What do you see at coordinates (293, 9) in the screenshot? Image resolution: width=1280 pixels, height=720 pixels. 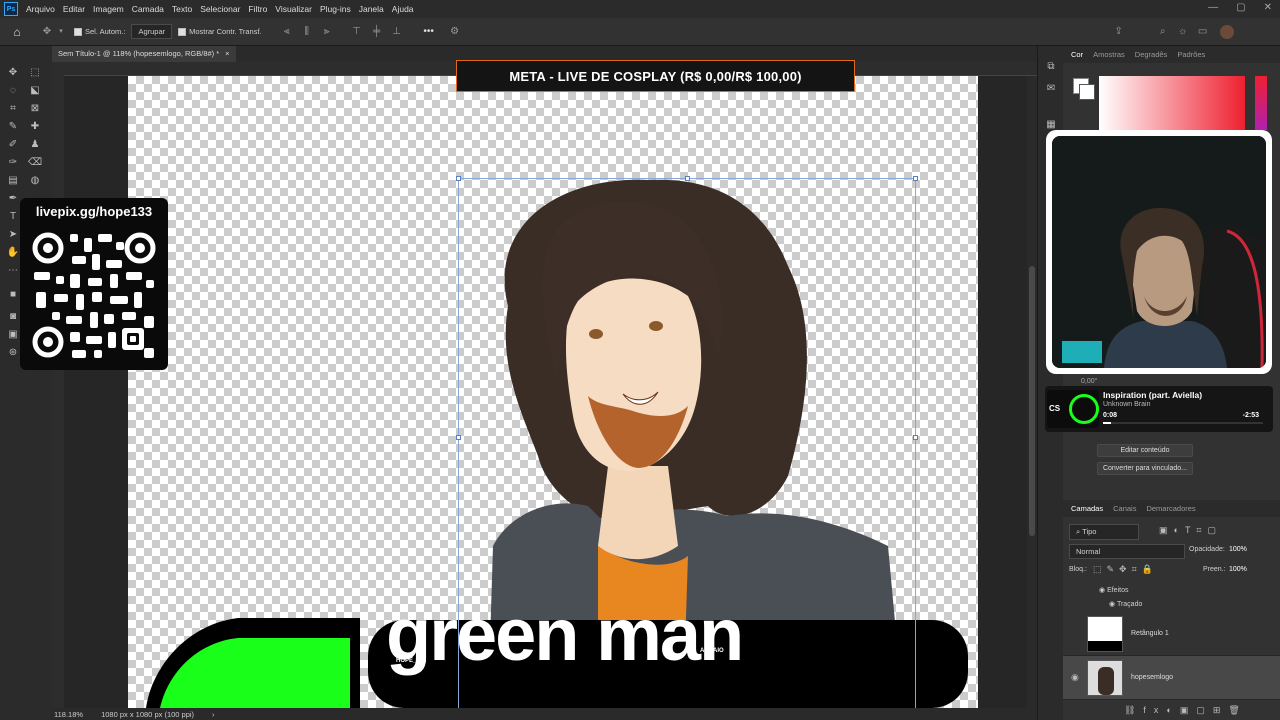 I see `menu-visualizar: Visualizar` at bounding box center [293, 9].